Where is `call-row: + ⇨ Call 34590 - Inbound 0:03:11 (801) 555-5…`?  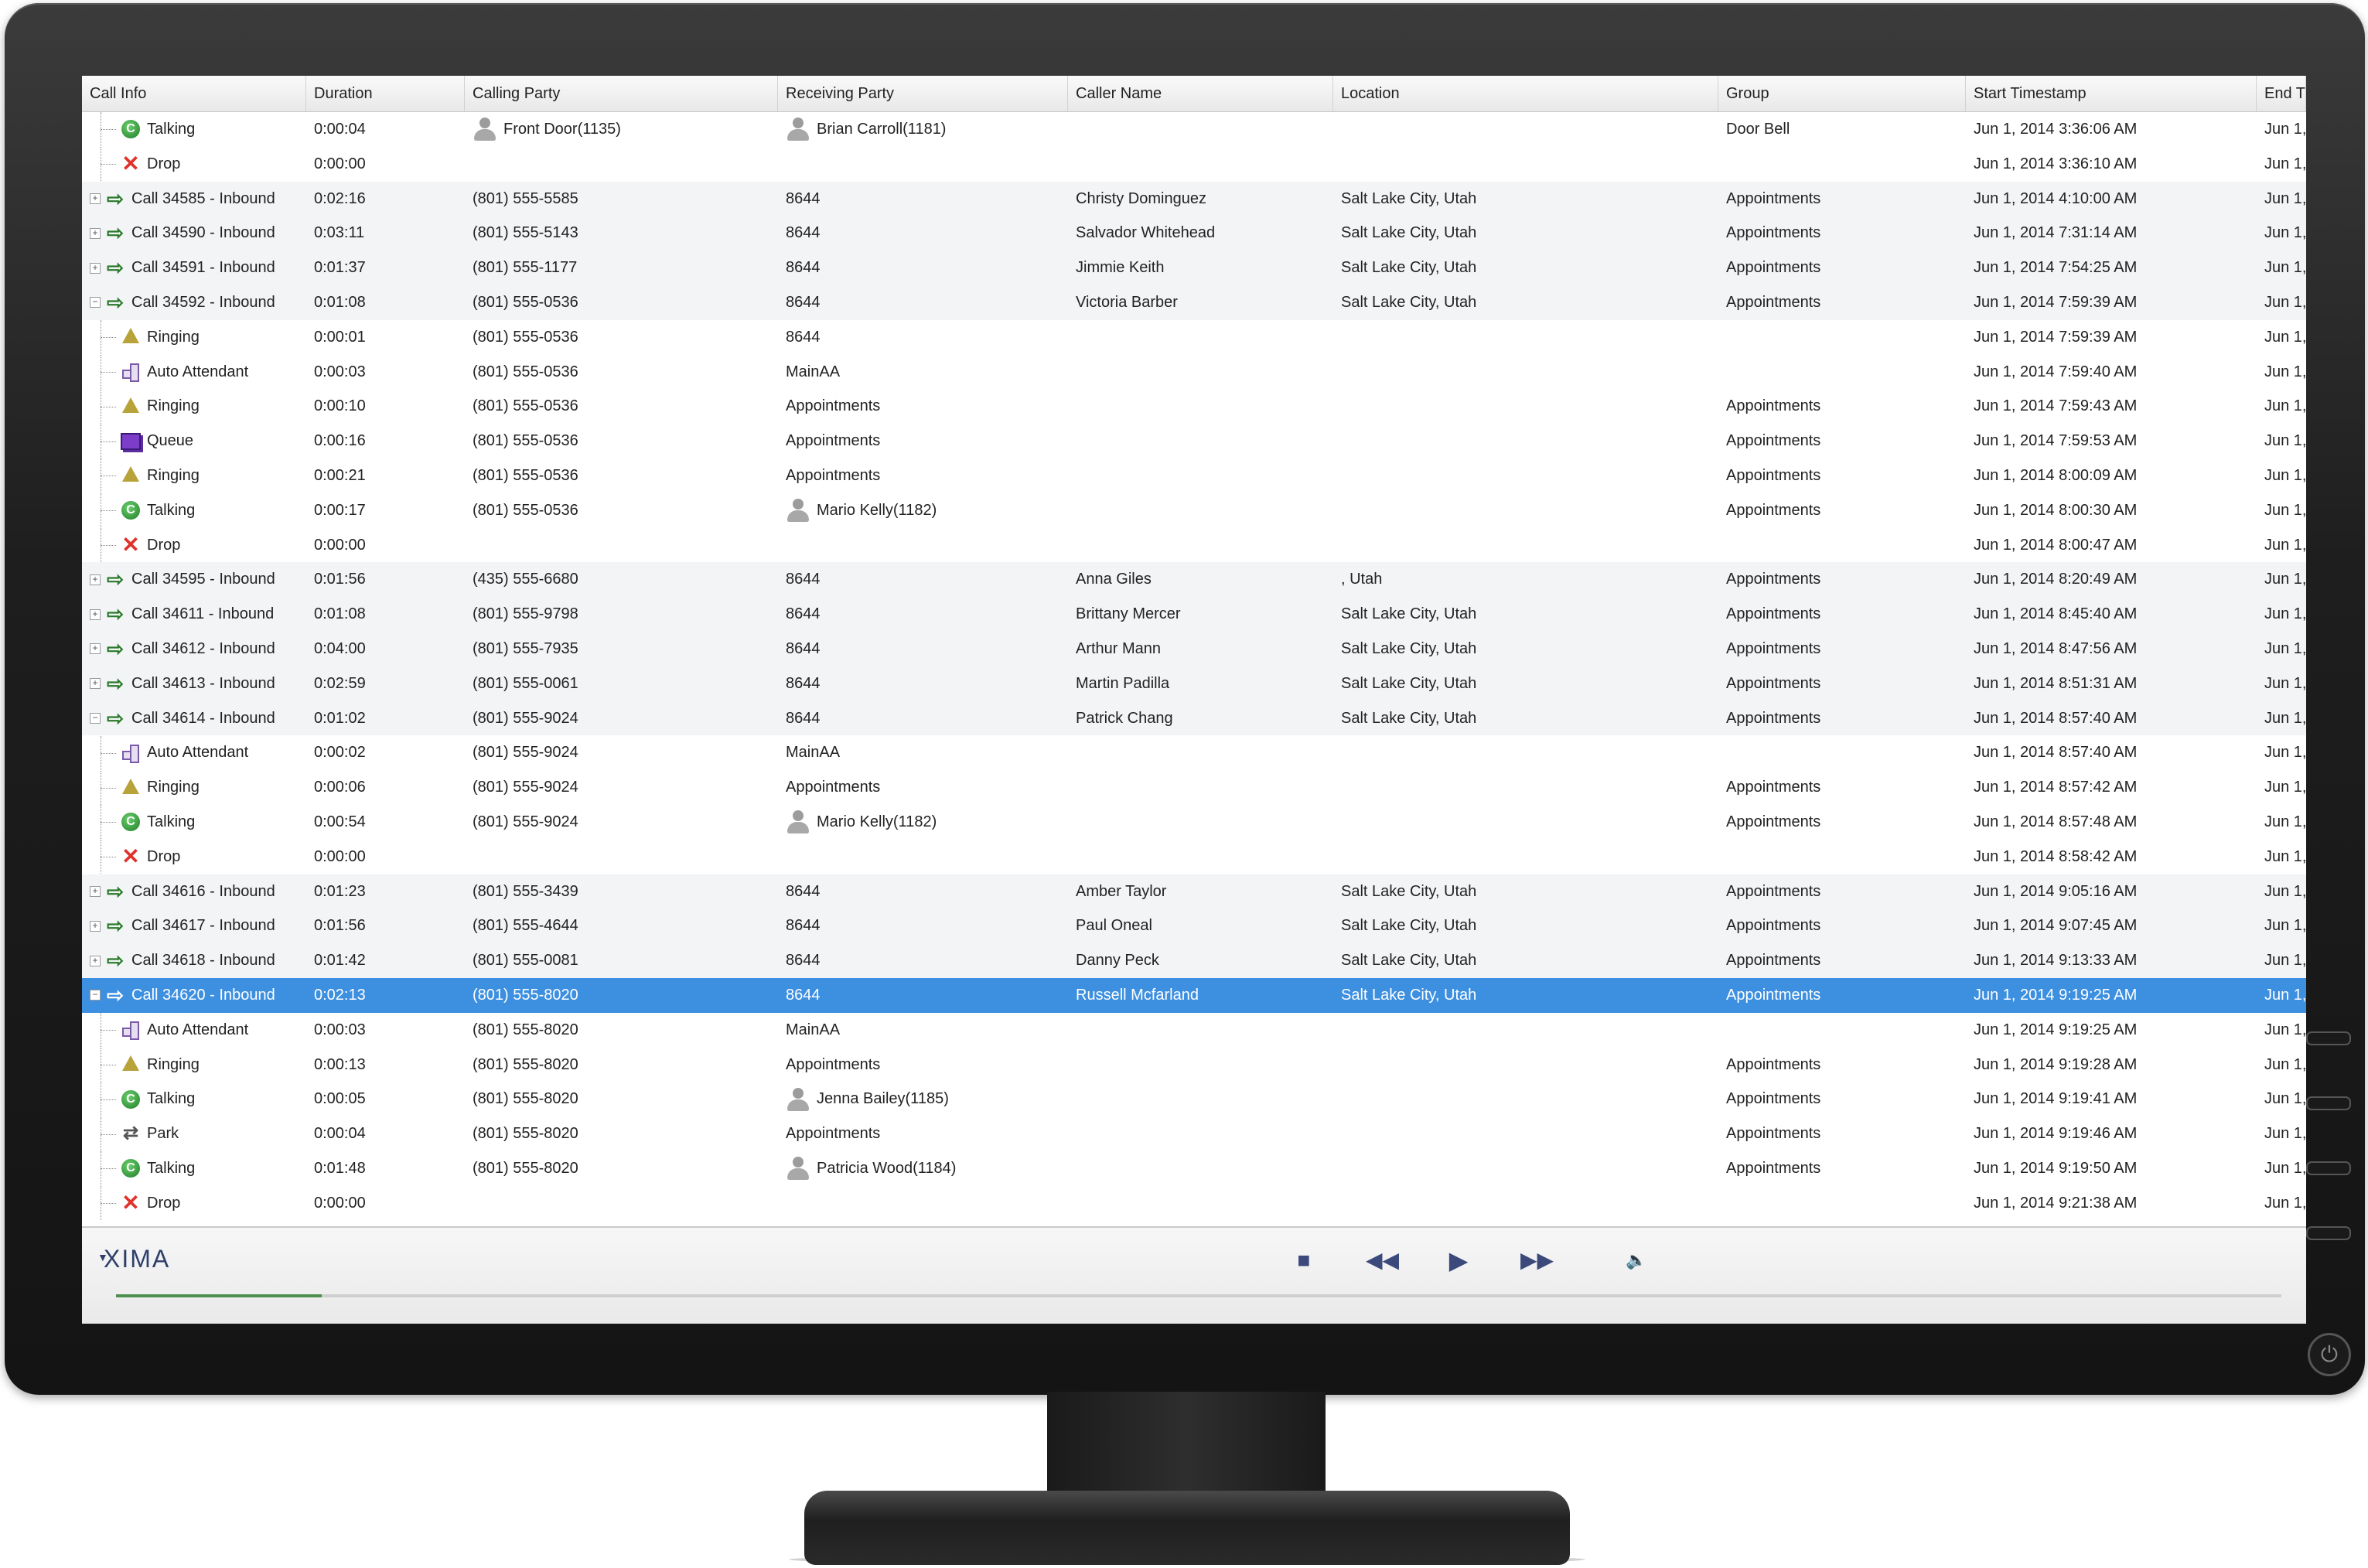
call-row: + ⇨ Call 34590 - Inbound 0:03:11 (801) 555-5… is located at coordinates (1194, 233).